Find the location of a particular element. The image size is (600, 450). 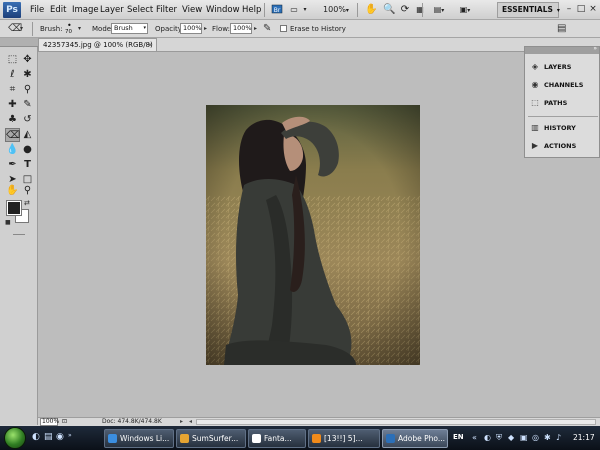

zoom-level-dropdown: 100%▾ is located at coordinates (336, 10).